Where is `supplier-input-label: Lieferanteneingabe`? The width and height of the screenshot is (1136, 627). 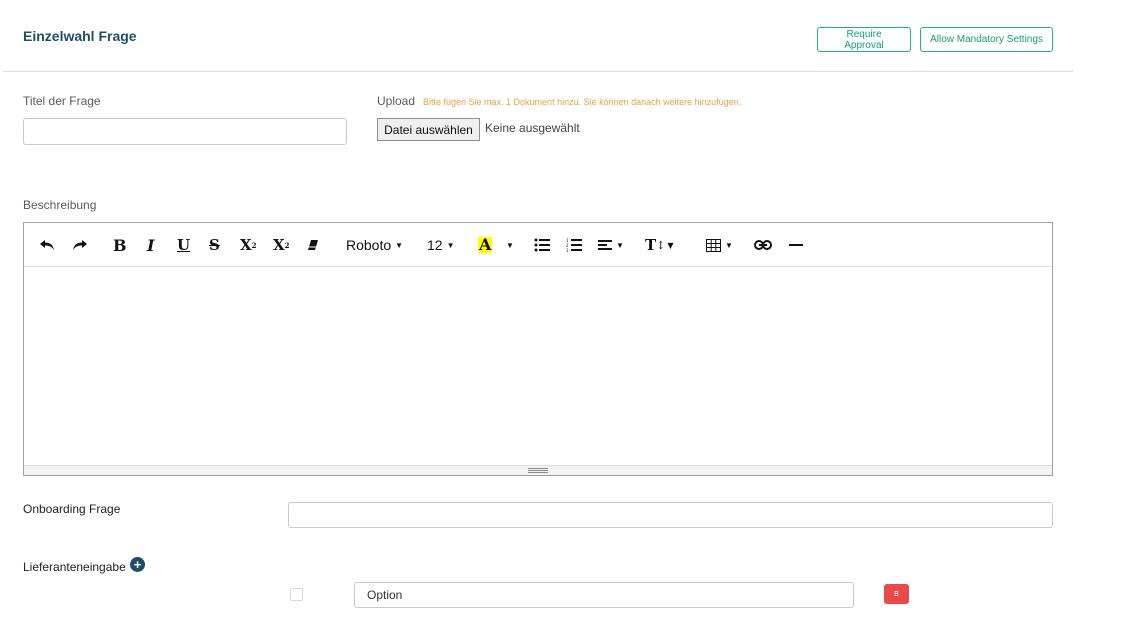 supplier-input-label: Lieferanteneingabe is located at coordinates (74, 567).